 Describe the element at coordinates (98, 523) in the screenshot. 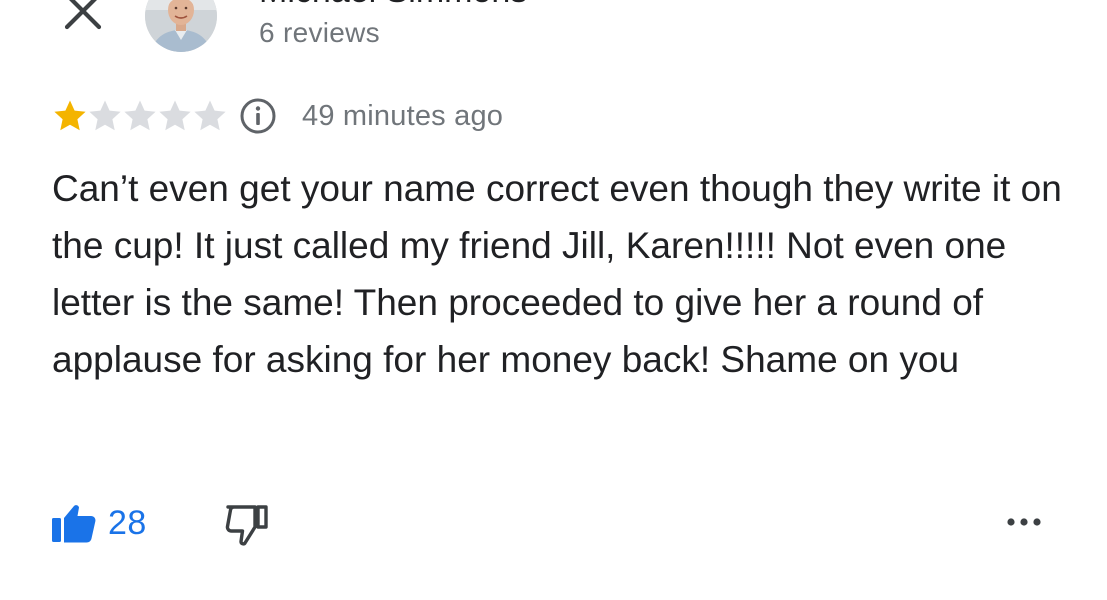

I see `like-button: 28` at that location.